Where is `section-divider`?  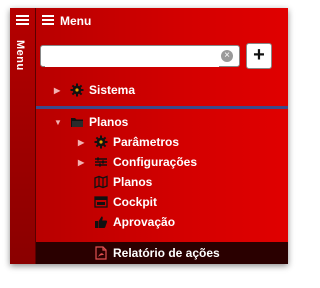 section-divider is located at coordinates (162, 107).